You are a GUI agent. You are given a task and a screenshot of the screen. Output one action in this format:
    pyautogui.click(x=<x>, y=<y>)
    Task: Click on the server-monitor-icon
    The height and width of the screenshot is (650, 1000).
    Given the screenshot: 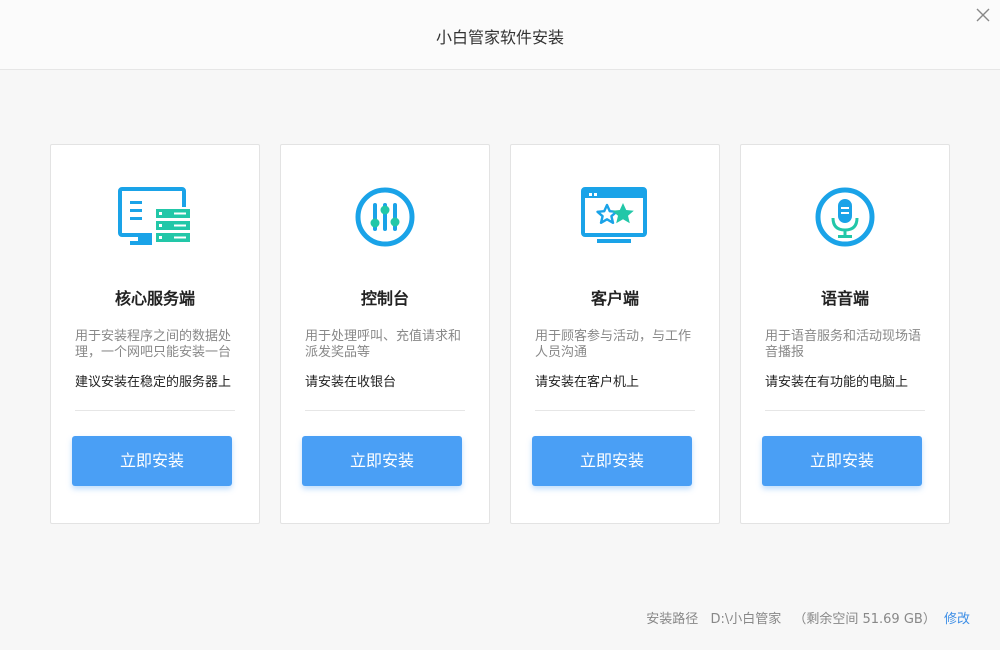 What is the action you would take?
    pyautogui.click(x=155, y=217)
    